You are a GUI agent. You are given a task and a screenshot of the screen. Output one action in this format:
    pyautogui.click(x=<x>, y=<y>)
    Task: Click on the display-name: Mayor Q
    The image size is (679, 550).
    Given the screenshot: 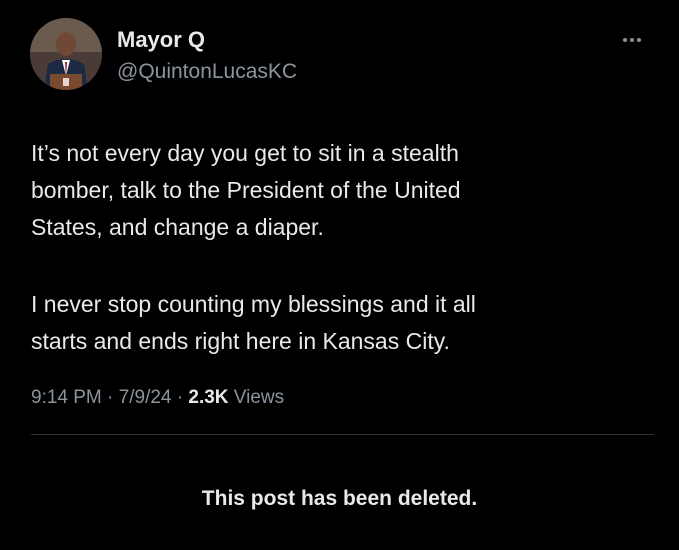 What is the action you would take?
    pyautogui.click(x=161, y=40)
    